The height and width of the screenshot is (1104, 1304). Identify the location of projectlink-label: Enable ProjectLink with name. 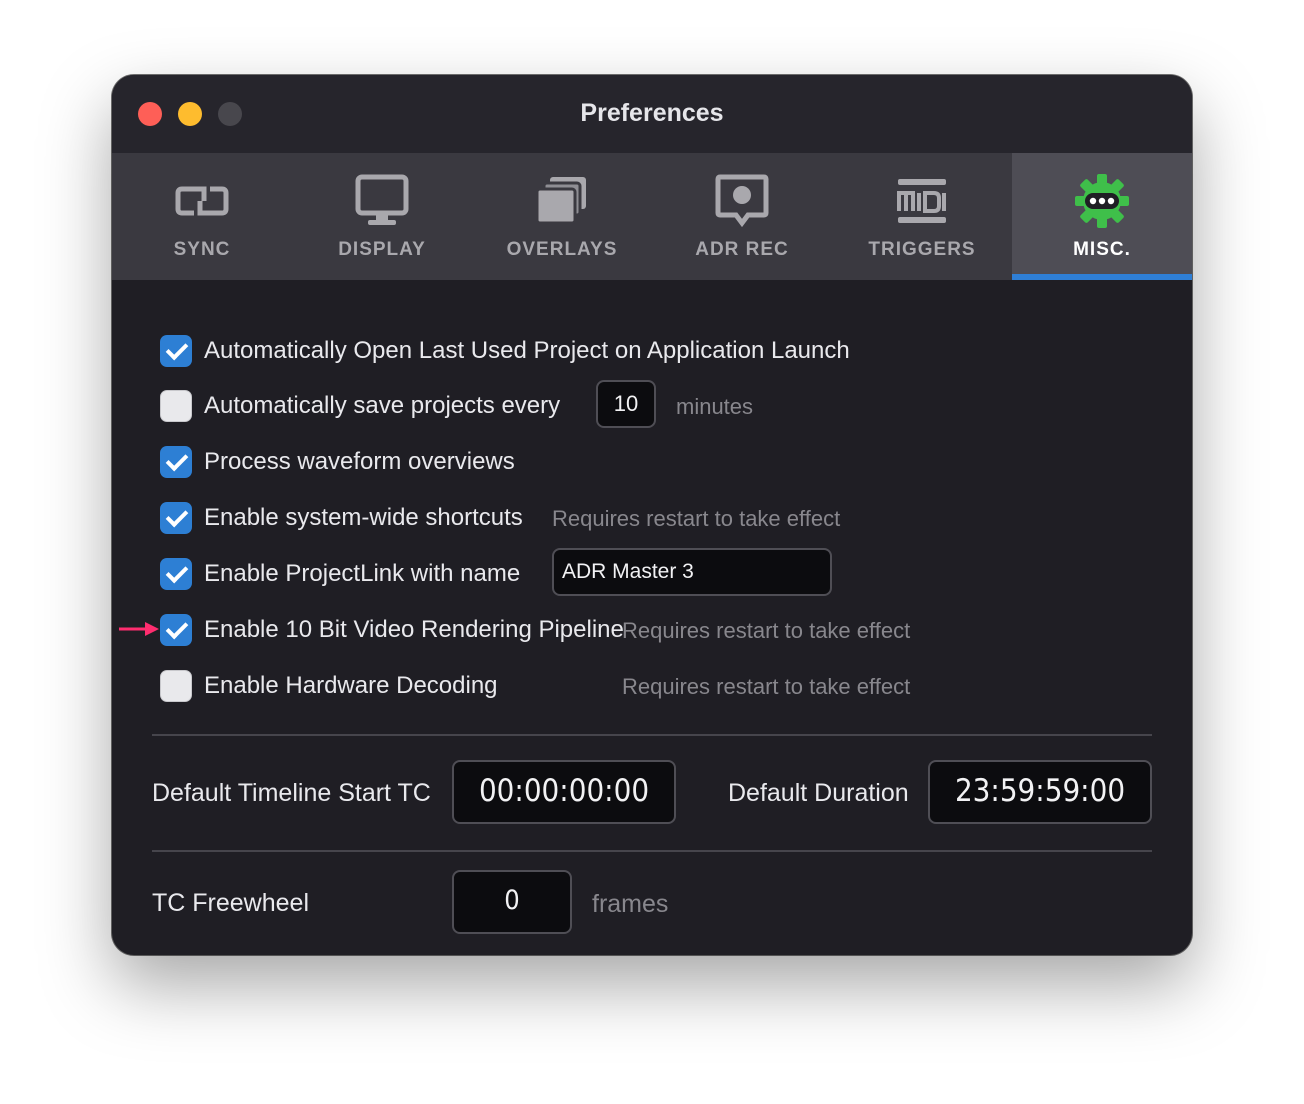
(362, 573).